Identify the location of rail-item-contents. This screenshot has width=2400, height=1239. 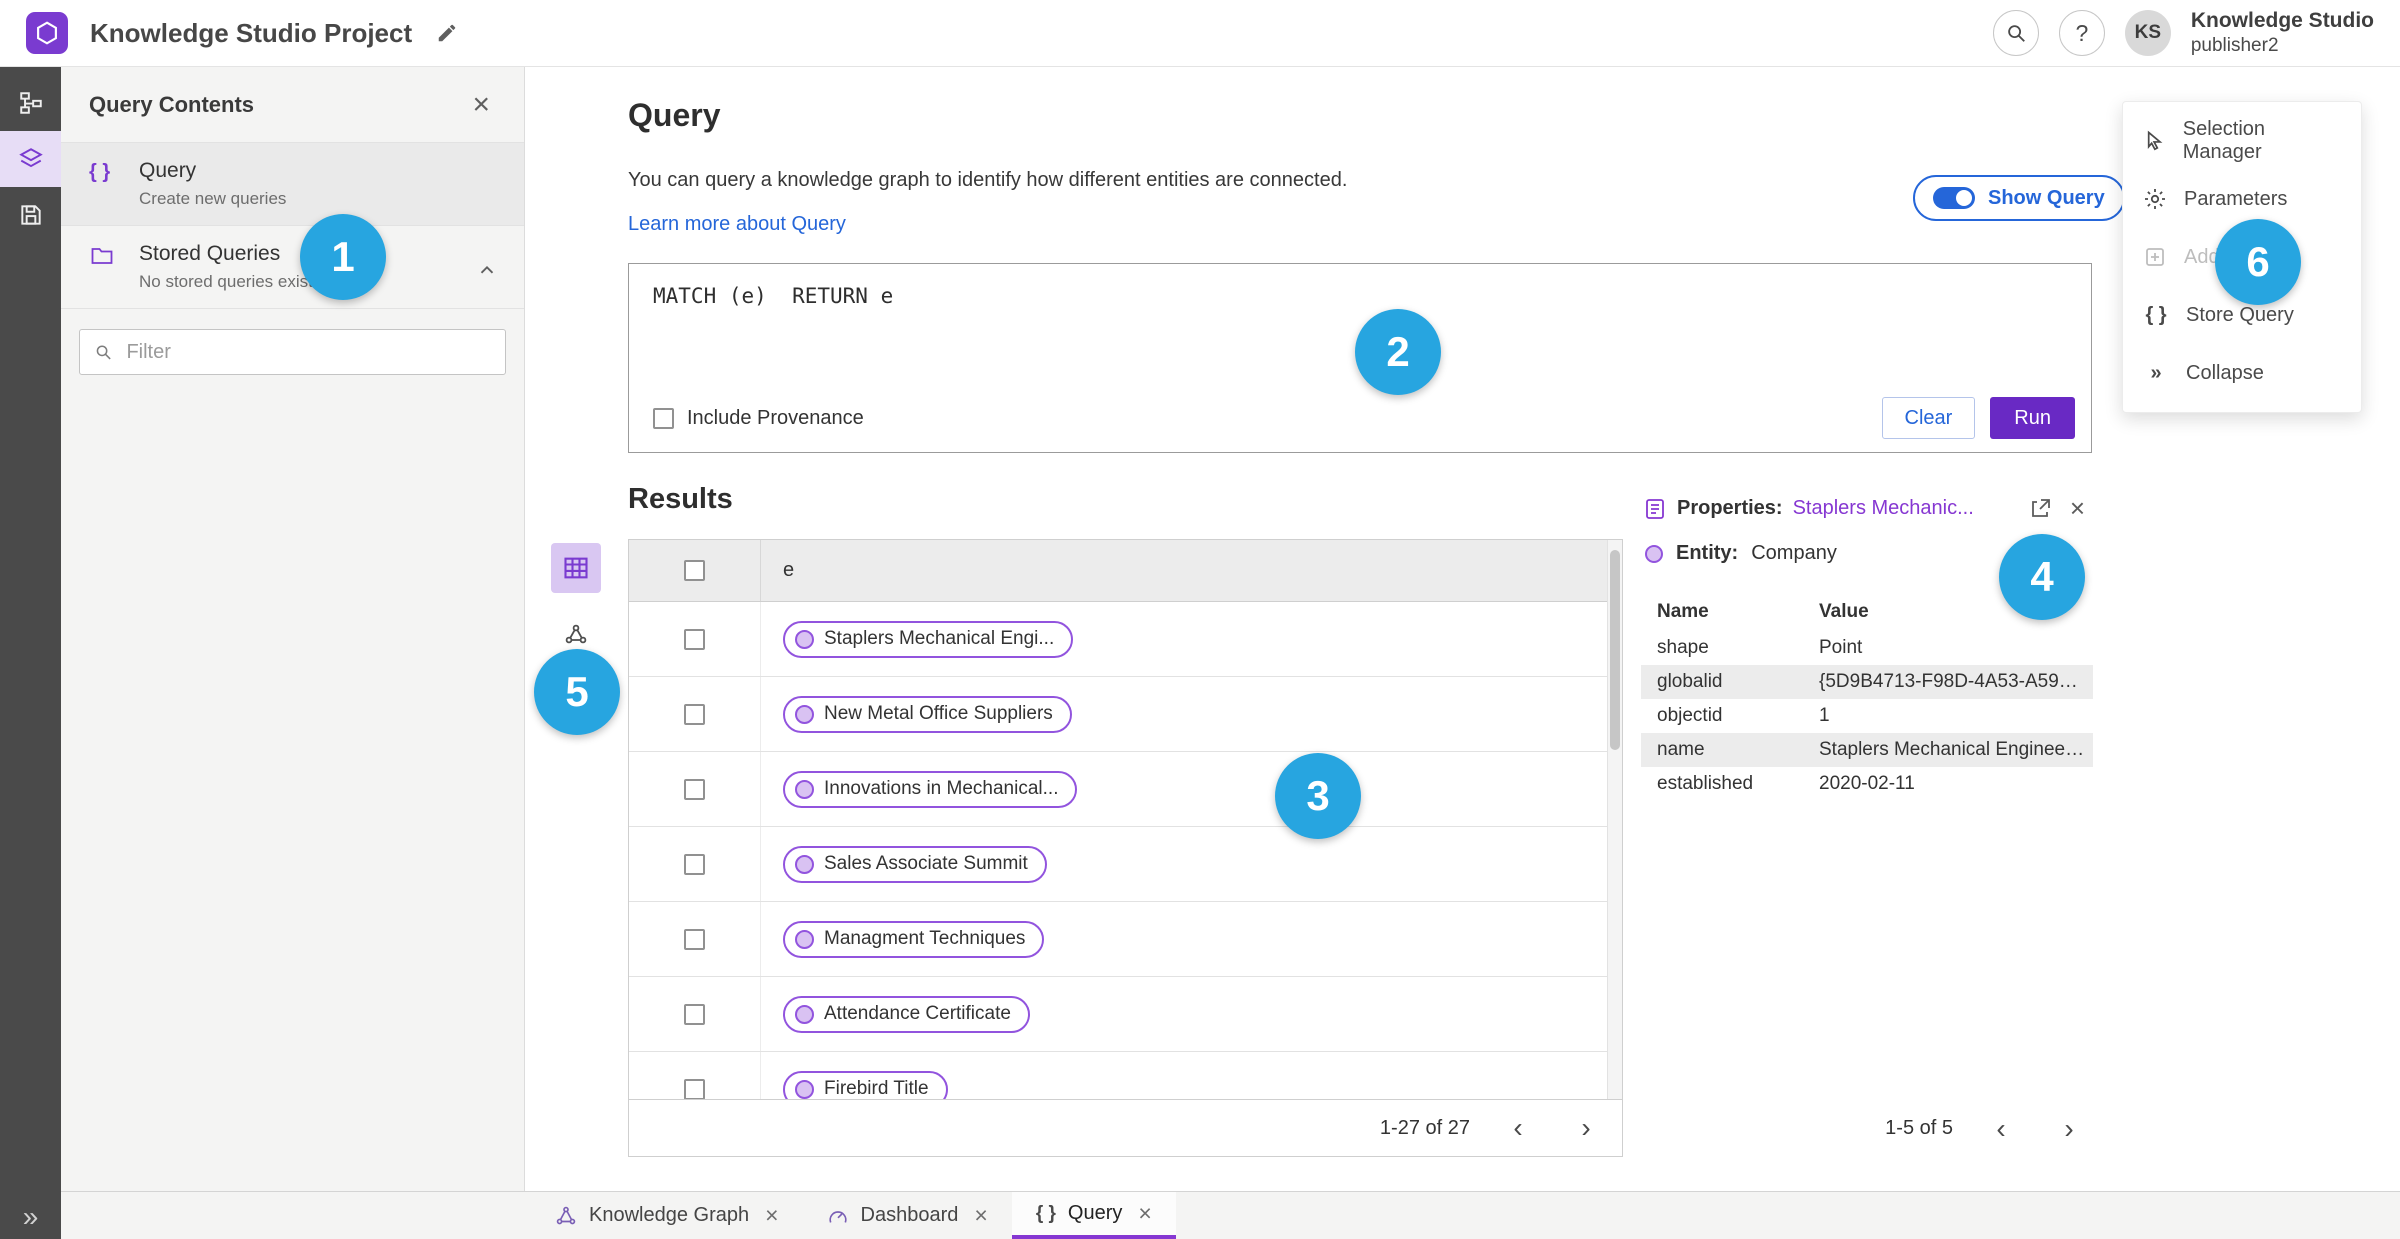
(30, 103).